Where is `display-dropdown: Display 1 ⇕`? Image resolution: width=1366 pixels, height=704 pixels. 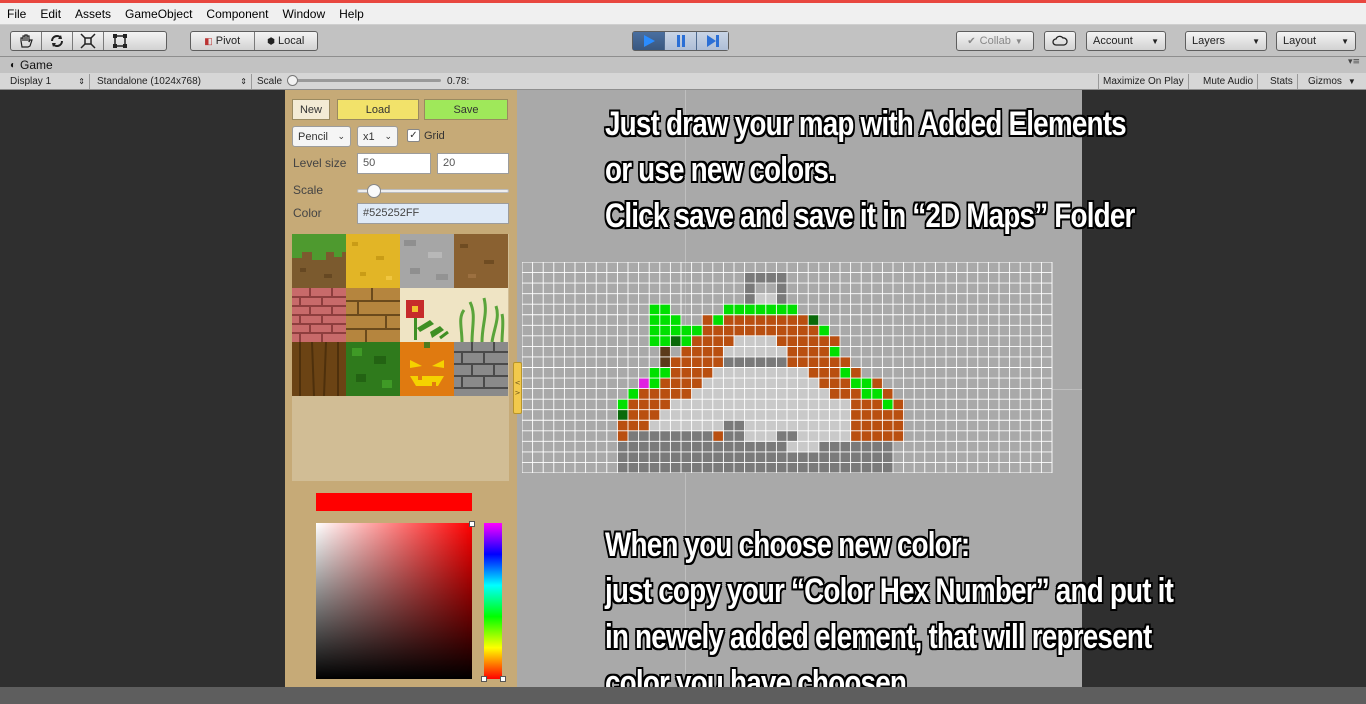 display-dropdown: Display 1 ⇕ is located at coordinates (48, 81).